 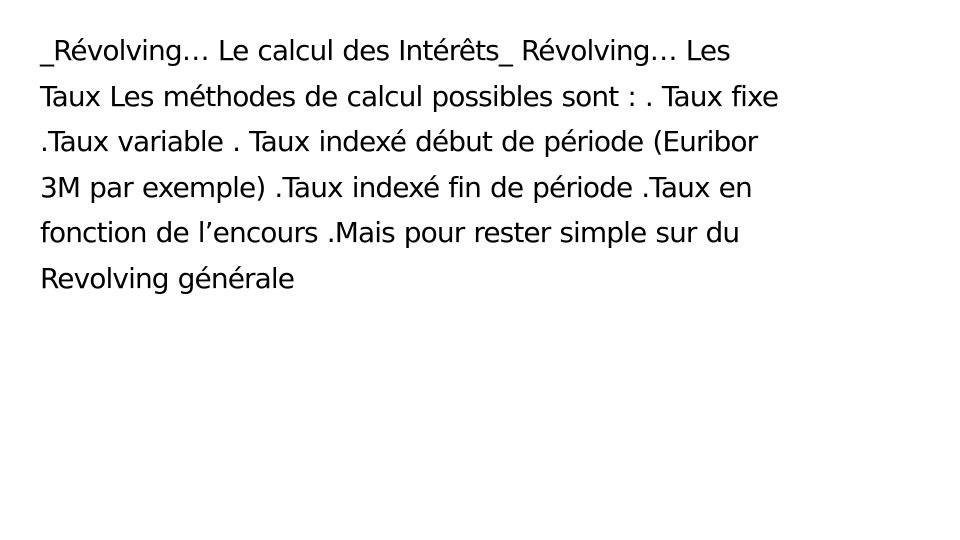 What do you see at coordinates (167, 278) in the screenshot?
I see `text-line-6: Revolving générale` at bounding box center [167, 278].